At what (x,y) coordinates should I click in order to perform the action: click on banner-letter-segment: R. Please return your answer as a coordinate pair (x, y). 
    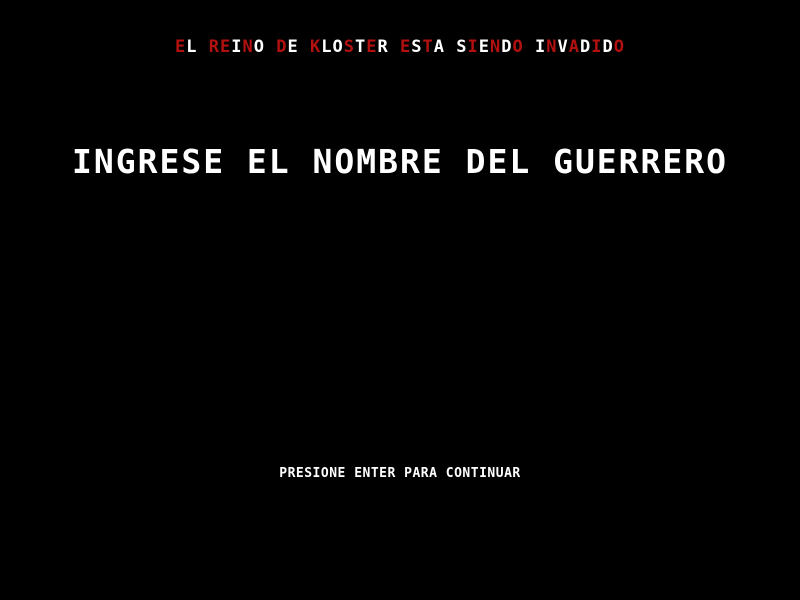
    Looking at the image, I should click on (383, 47).